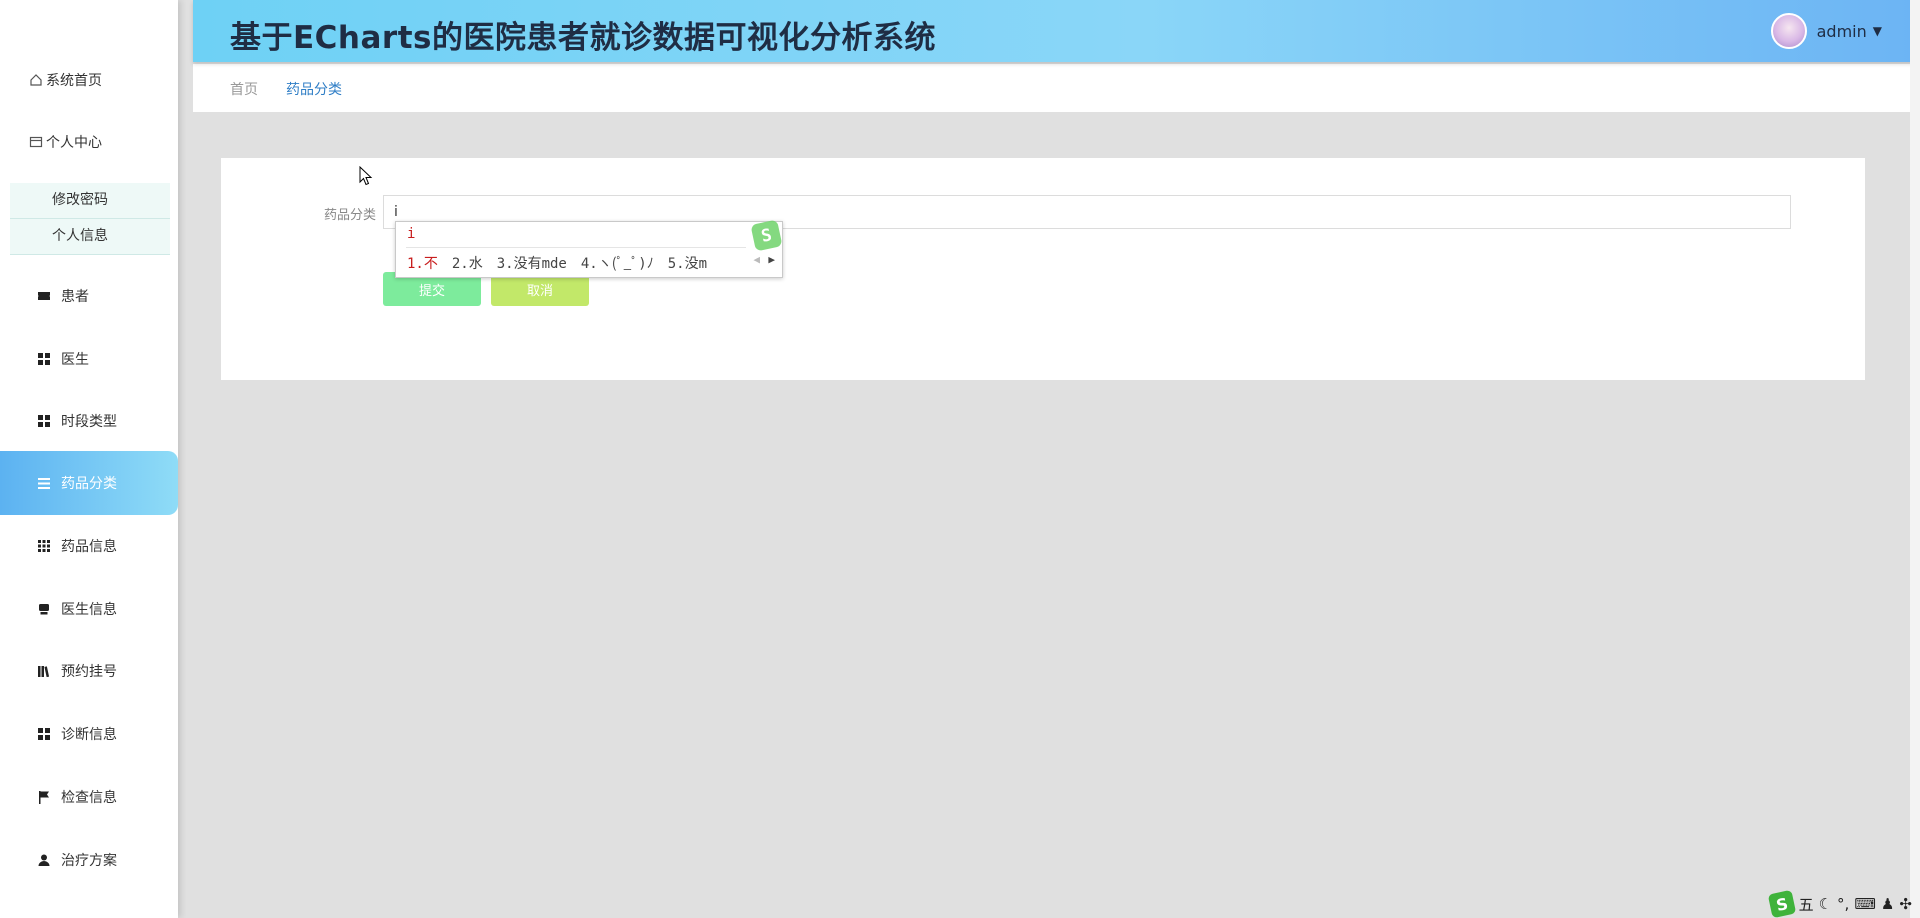 The height and width of the screenshot is (918, 1920). I want to click on print-icon, so click(43, 609).